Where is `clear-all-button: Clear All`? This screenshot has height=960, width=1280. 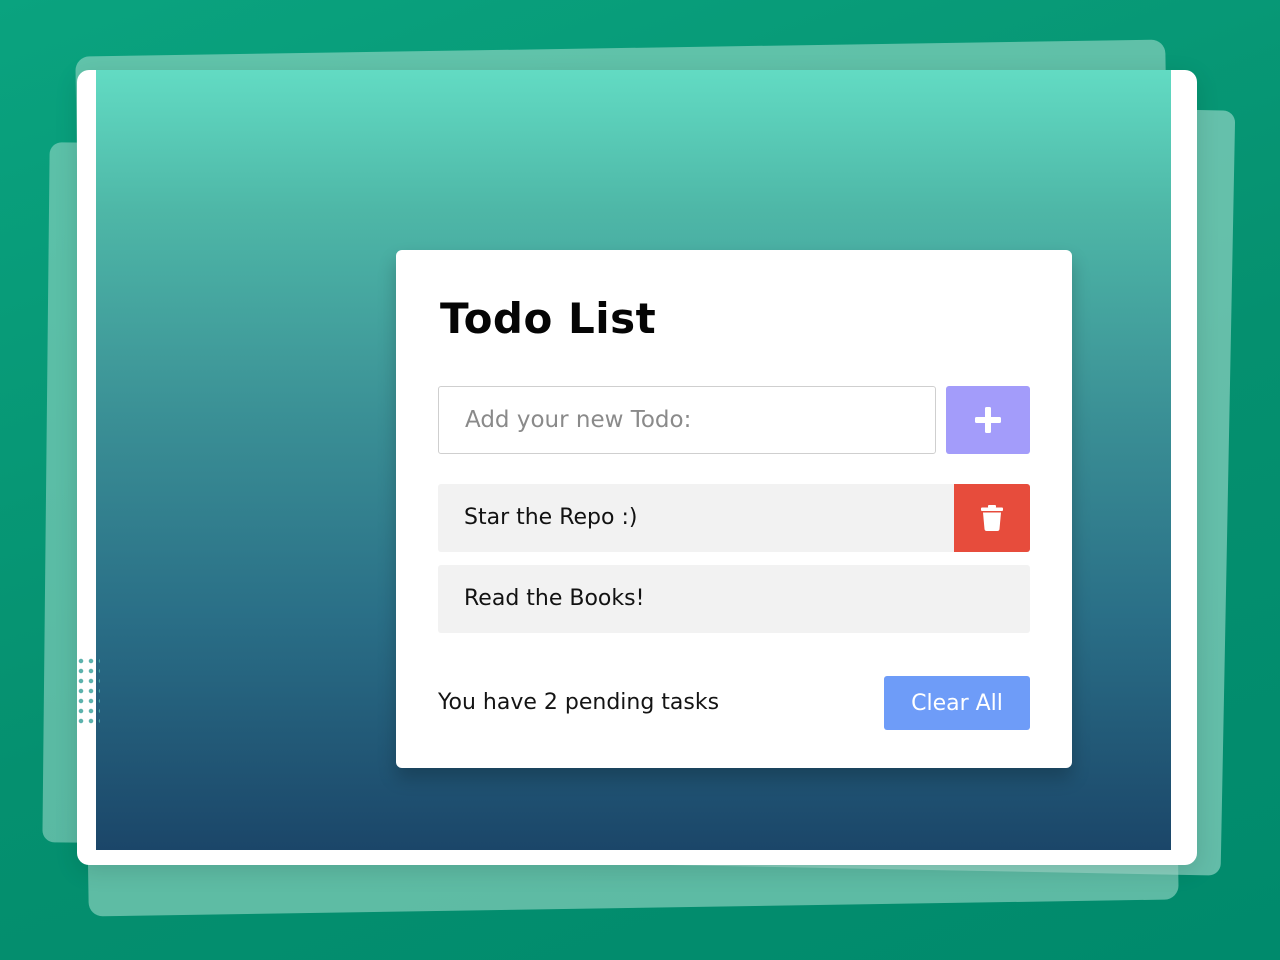 clear-all-button: Clear All is located at coordinates (957, 703).